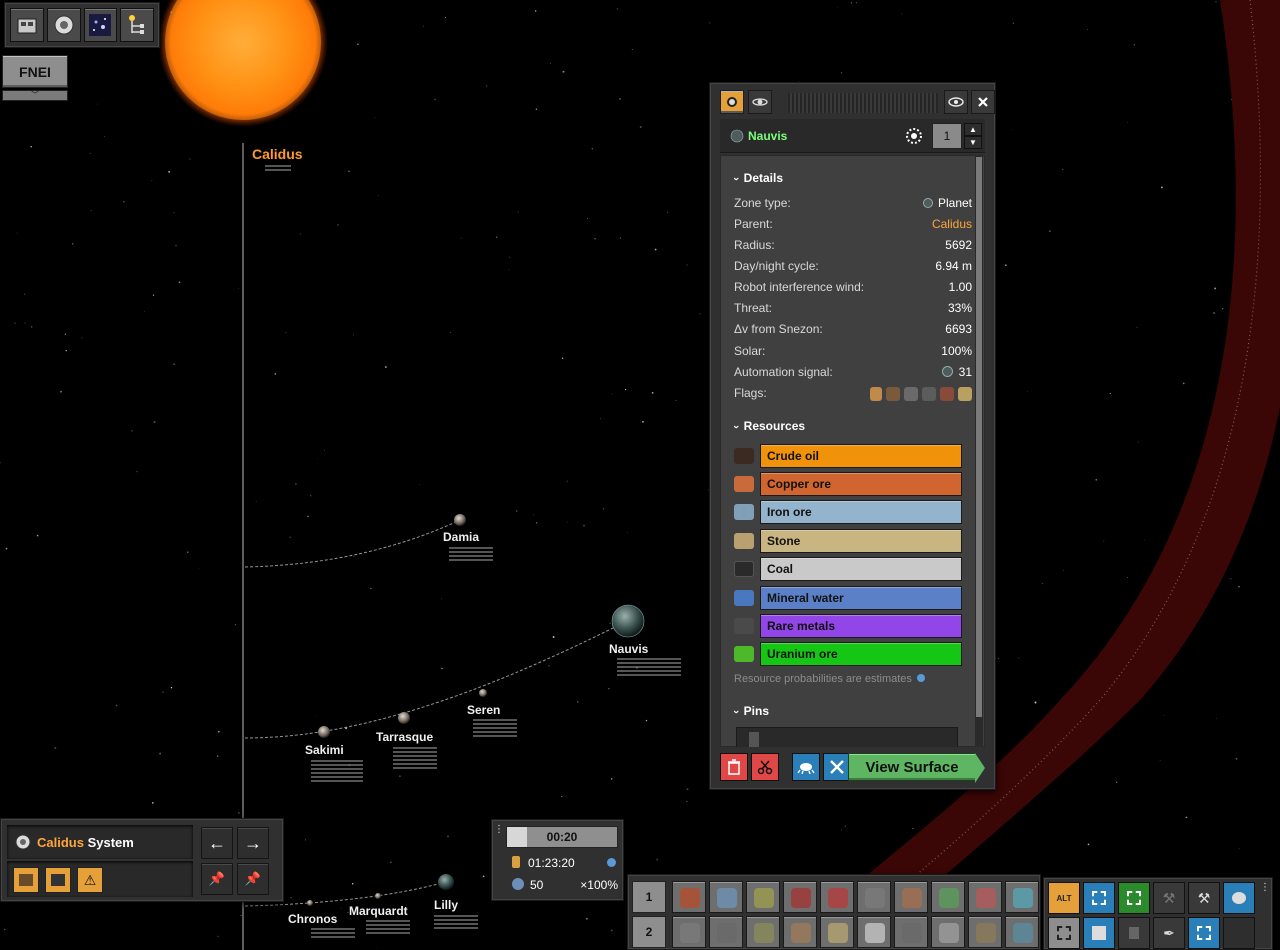 This screenshot has width=1280, height=950. I want to click on priority-up-button: ▲, so click(973, 129).